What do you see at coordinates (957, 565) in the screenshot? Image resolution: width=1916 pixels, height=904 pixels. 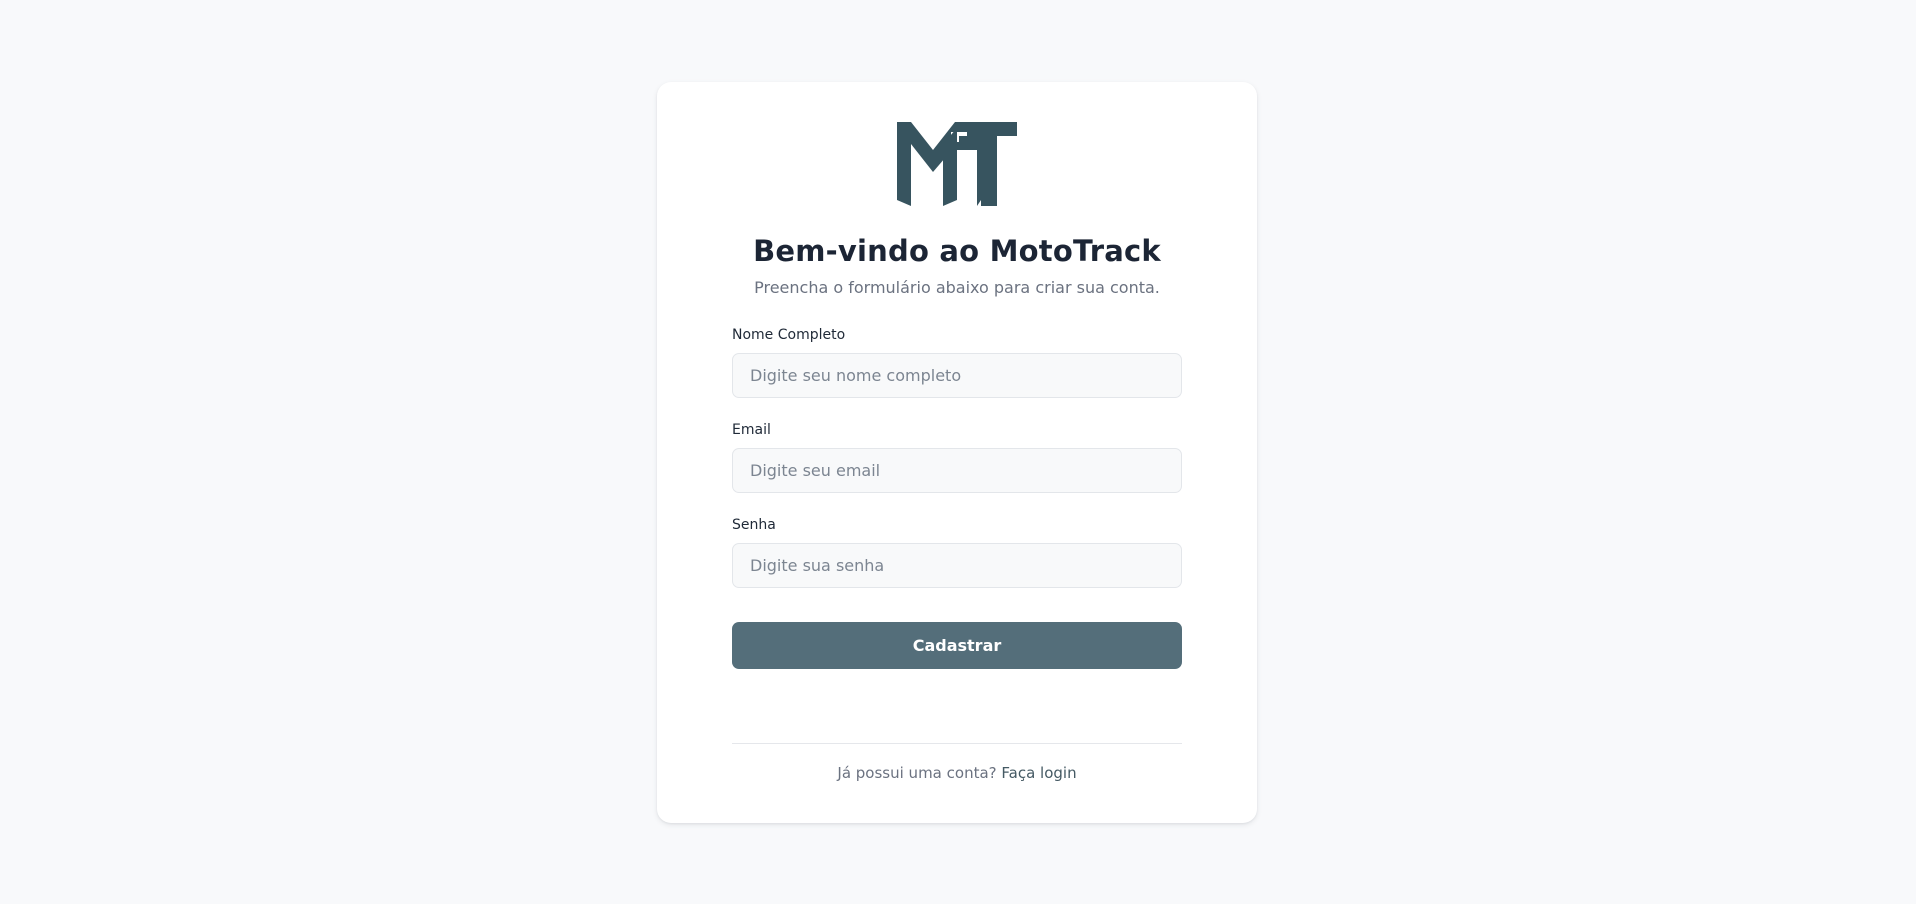 I see `password-input` at bounding box center [957, 565].